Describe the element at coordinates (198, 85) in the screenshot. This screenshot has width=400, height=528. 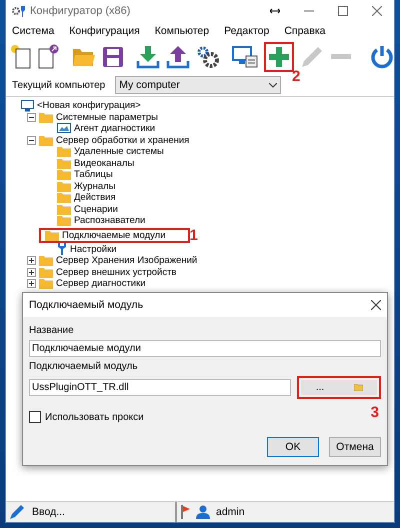
I see `computer-dropdown: My computer` at that location.